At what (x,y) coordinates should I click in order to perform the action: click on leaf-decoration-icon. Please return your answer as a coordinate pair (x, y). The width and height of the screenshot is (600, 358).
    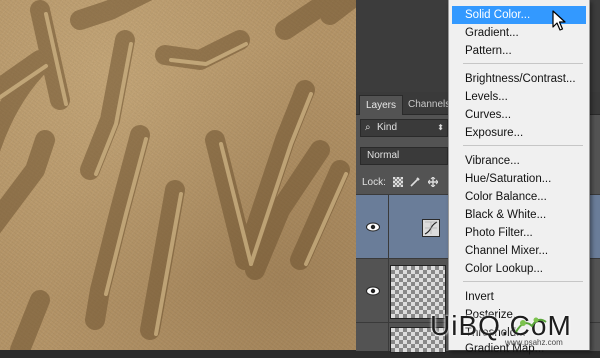
    Looking at the image, I should click on (531, 325).